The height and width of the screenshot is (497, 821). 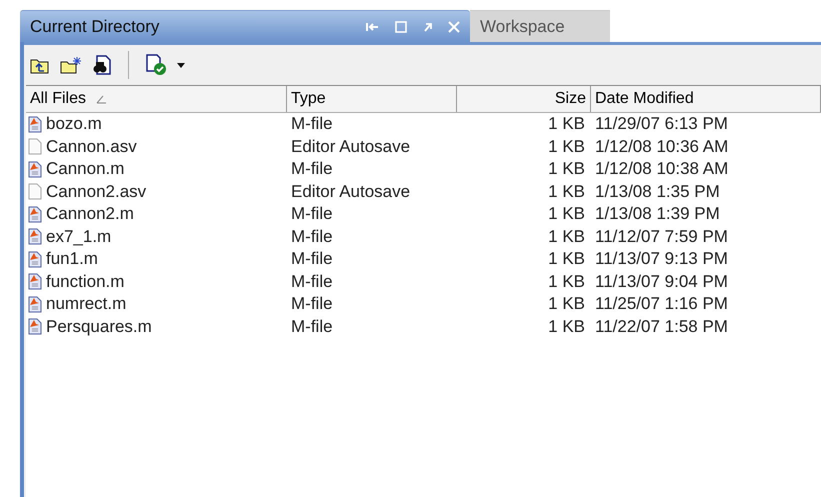 What do you see at coordinates (181, 65) in the screenshot?
I see `dropdown-caret-icon` at bounding box center [181, 65].